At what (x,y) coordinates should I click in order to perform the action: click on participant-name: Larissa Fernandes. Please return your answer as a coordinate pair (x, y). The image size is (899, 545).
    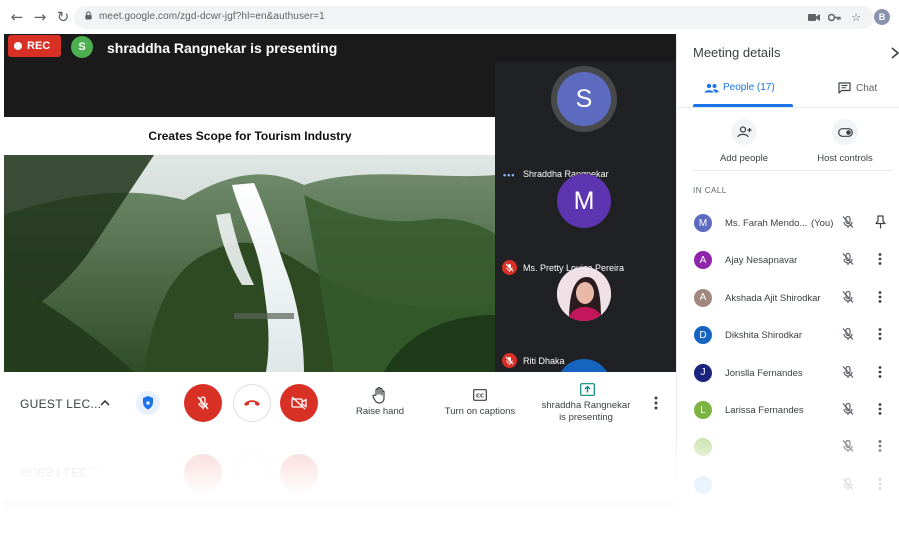
    Looking at the image, I should click on (764, 410).